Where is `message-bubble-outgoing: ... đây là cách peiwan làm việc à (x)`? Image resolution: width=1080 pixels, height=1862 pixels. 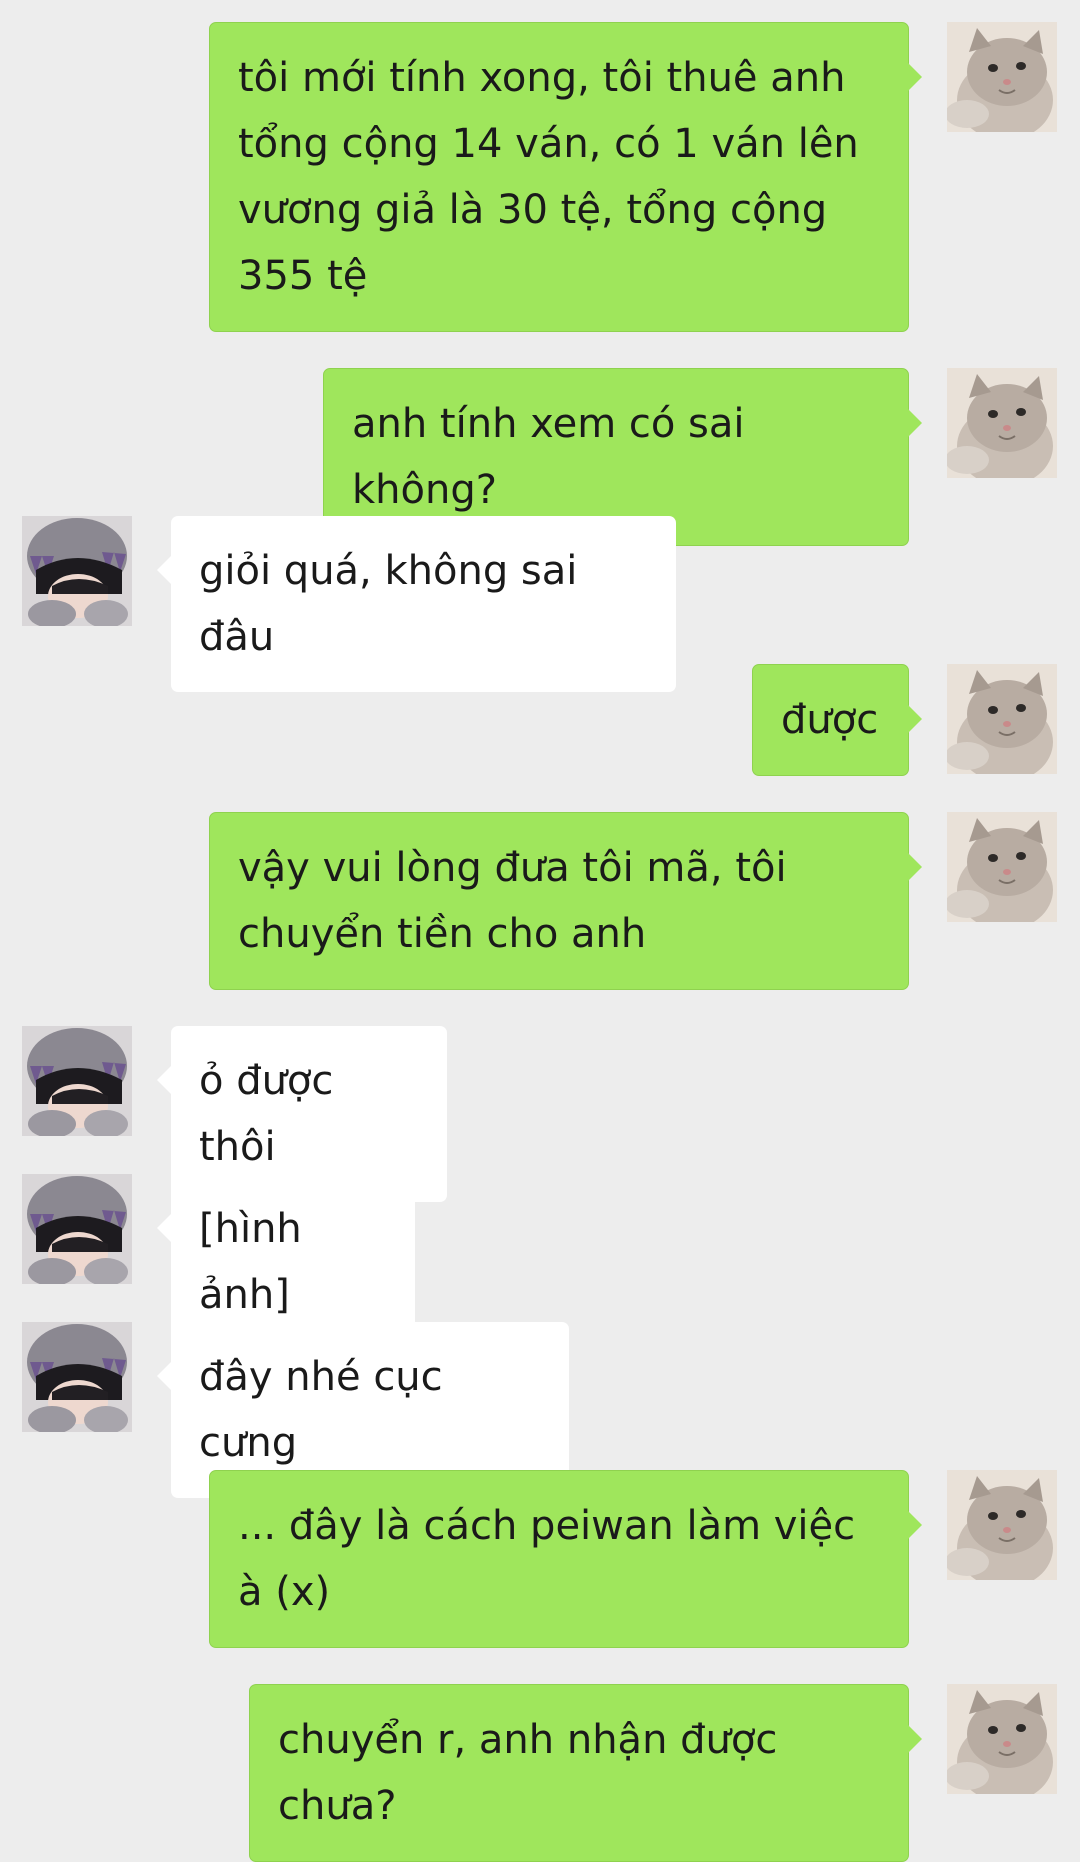
message-bubble-outgoing: ... đây là cách peiwan làm việc à (x) is located at coordinates (565, 1559).